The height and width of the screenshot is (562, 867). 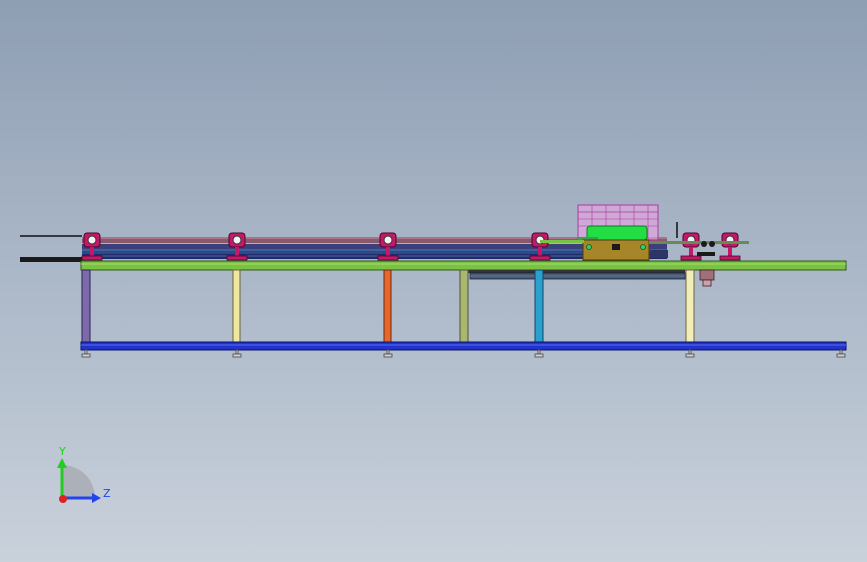 What do you see at coordinates (707, 278) in the screenshot?
I see `bottom-actuator` at bounding box center [707, 278].